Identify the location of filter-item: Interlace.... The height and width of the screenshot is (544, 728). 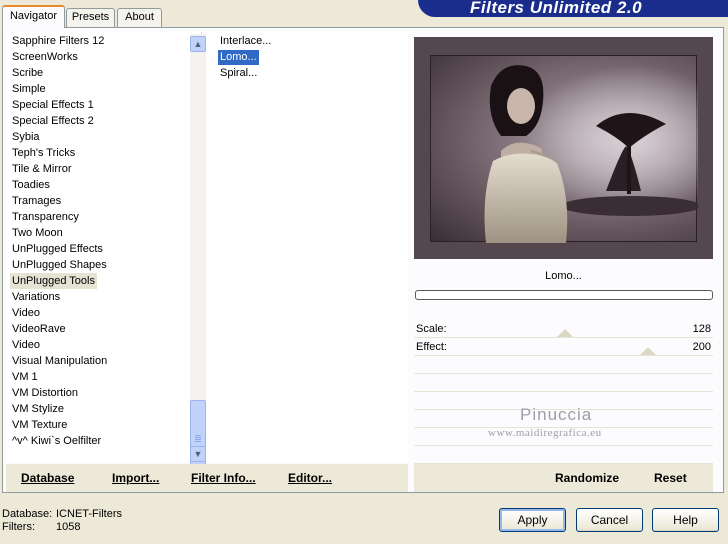
(245, 41).